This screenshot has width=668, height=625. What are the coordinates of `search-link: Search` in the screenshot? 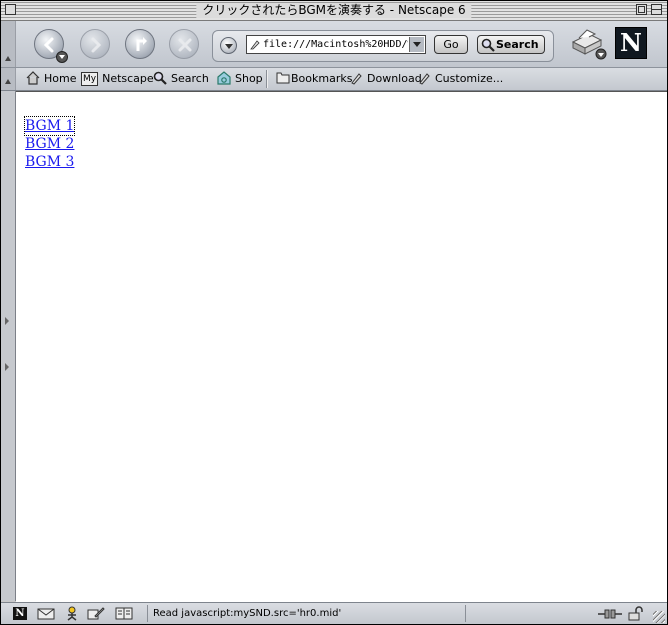 It's located at (181, 79).